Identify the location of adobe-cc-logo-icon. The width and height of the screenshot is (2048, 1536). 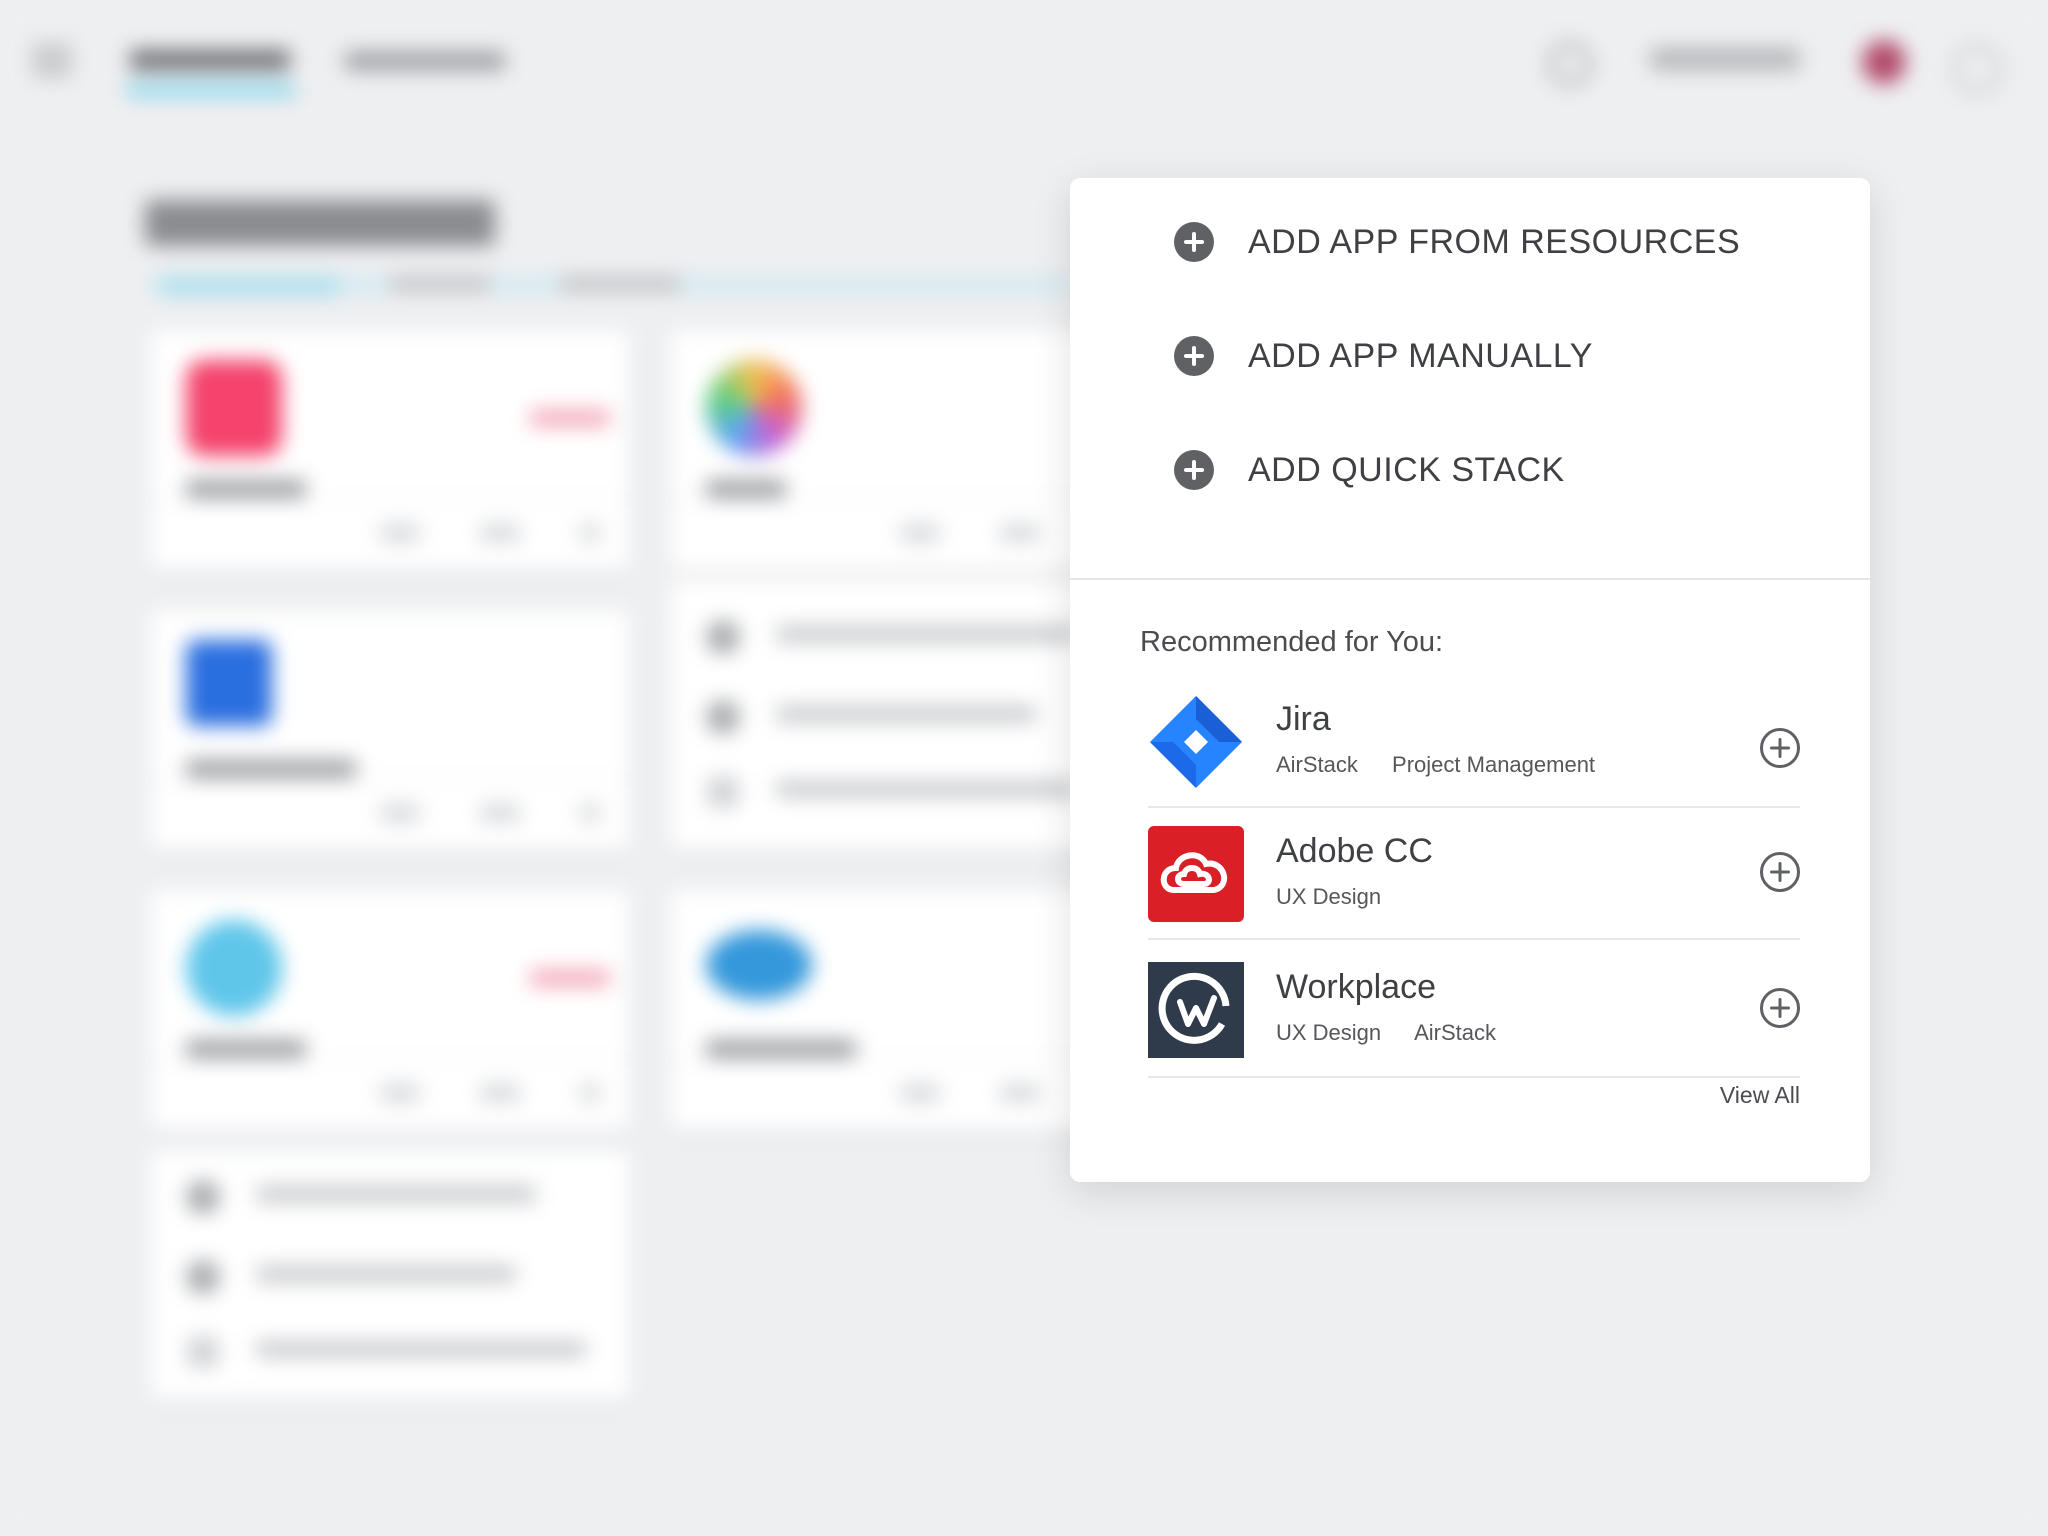
(1196, 874).